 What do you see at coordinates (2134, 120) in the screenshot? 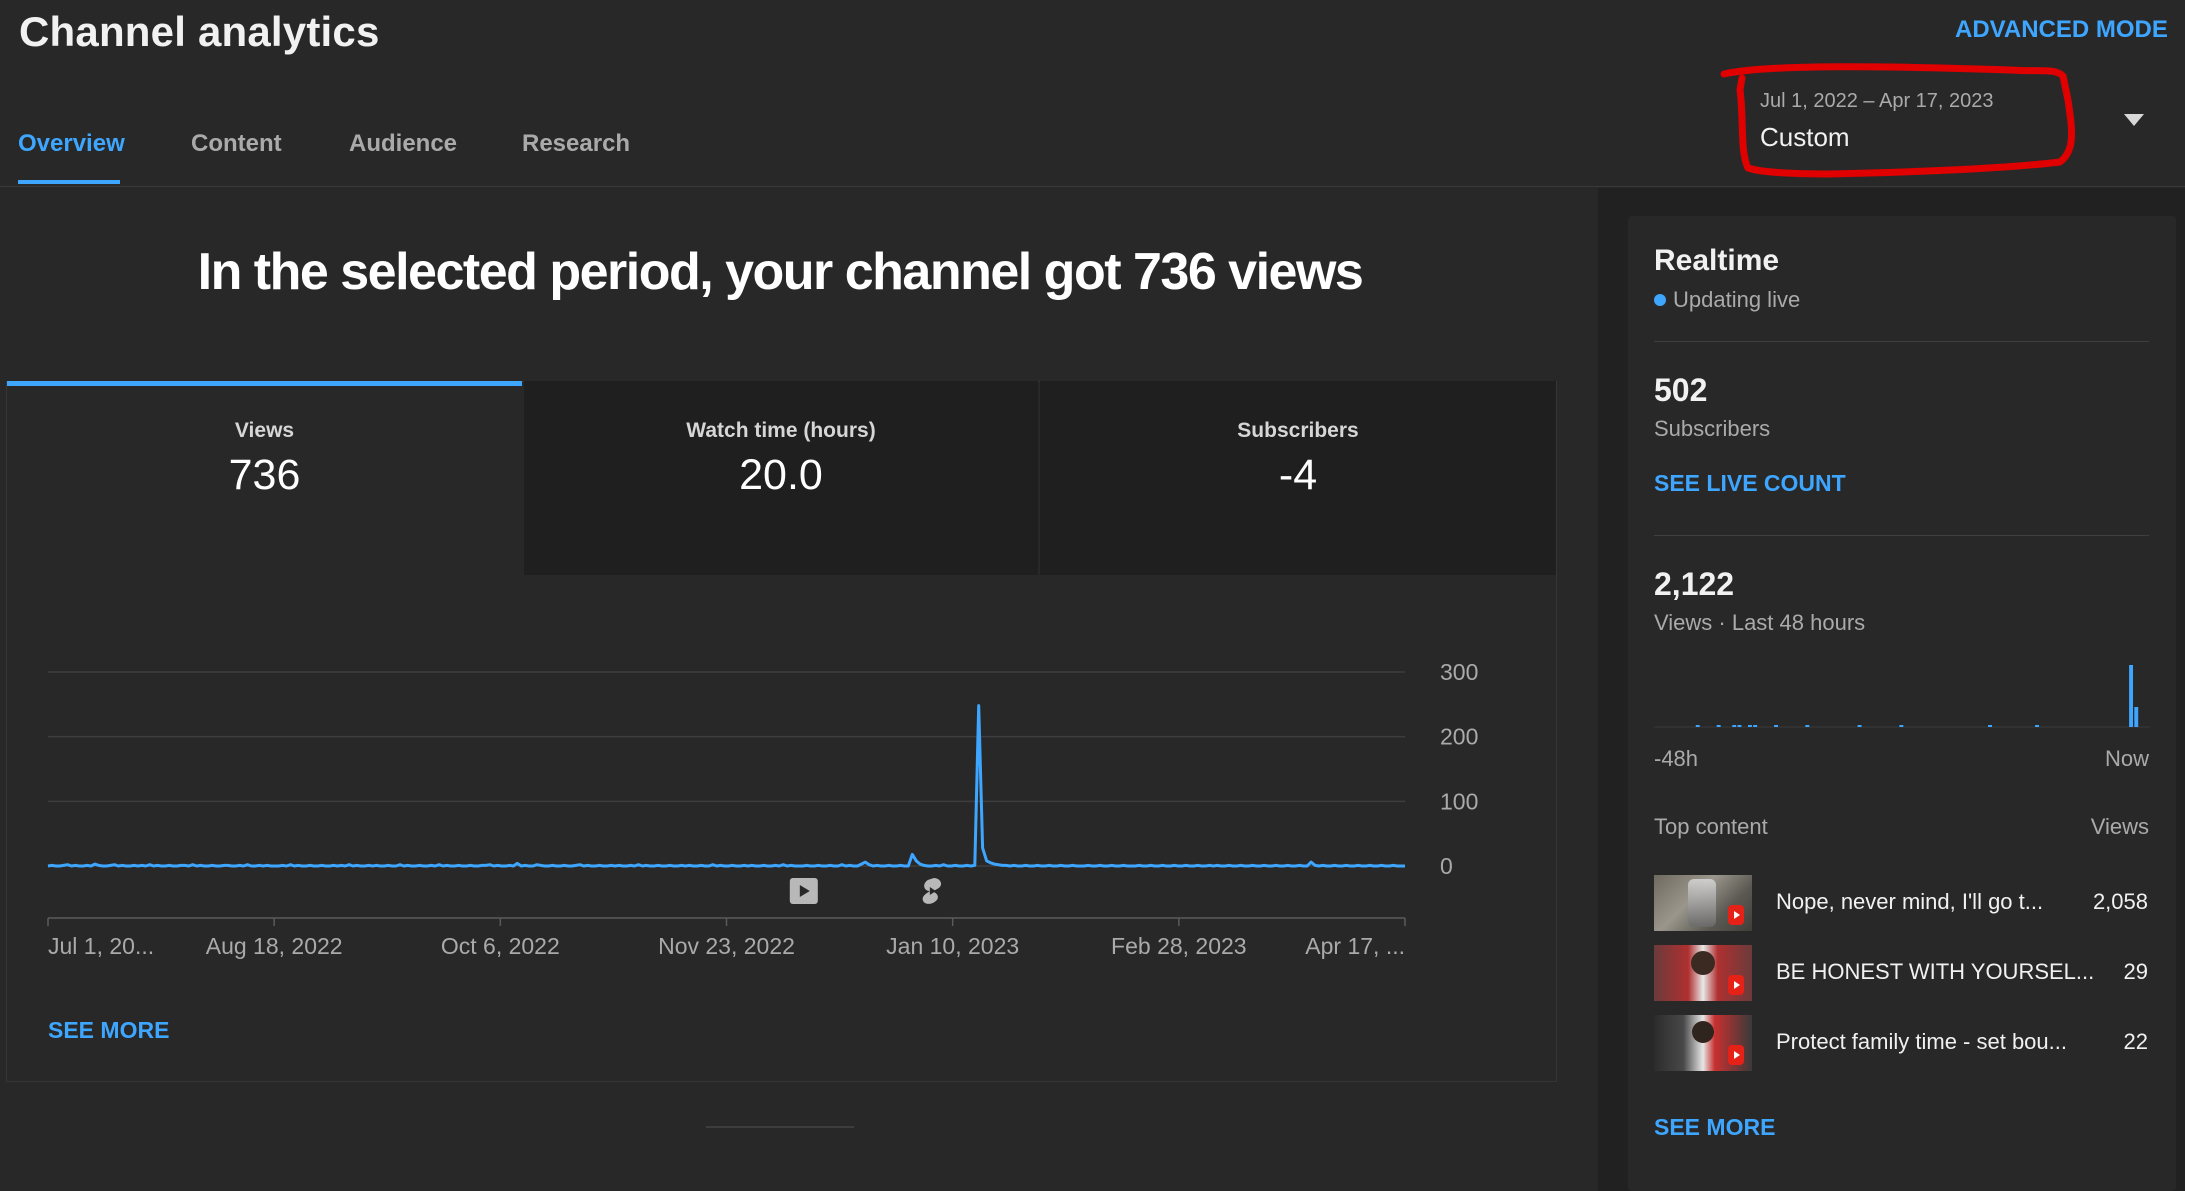
I see `dropdown-arrow-icon` at bounding box center [2134, 120].